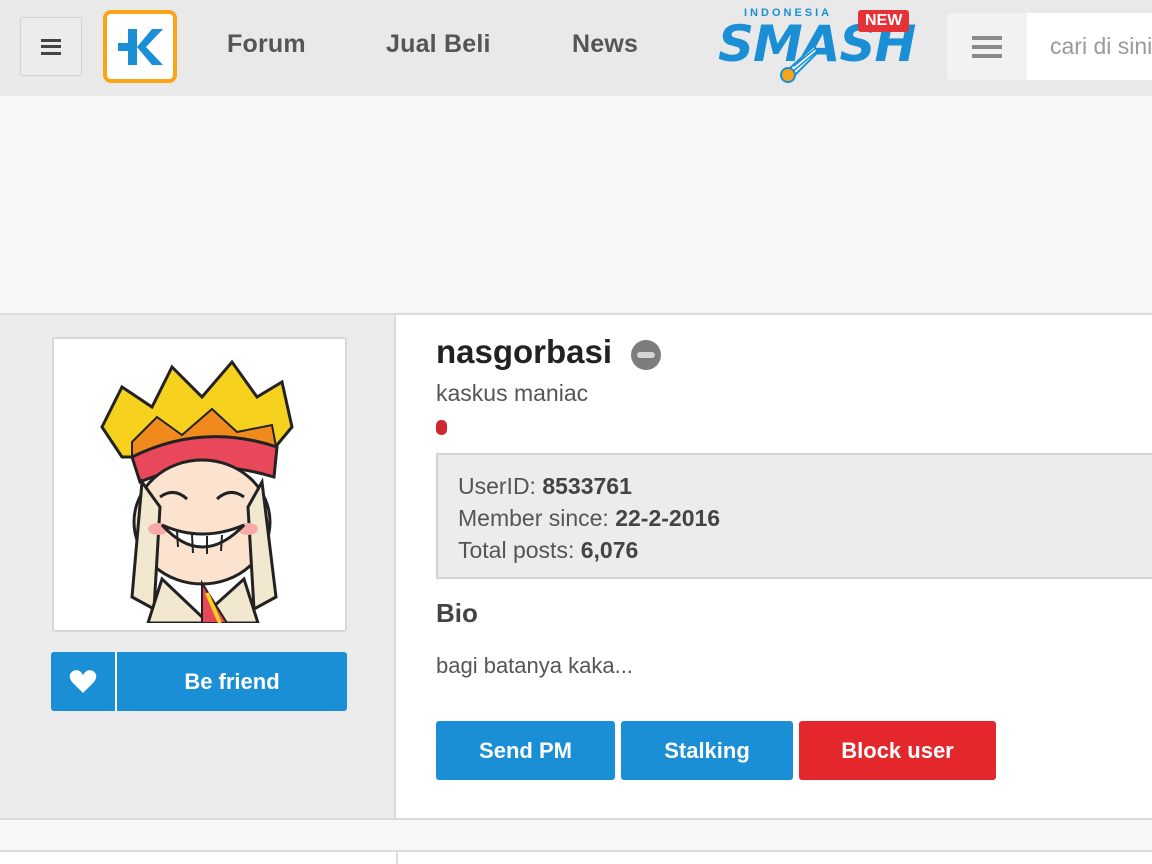 Image resolution: width=1152 pixels, height=864 pixels. I want to click on send-pm-button: Send PM, so click(525, 750).